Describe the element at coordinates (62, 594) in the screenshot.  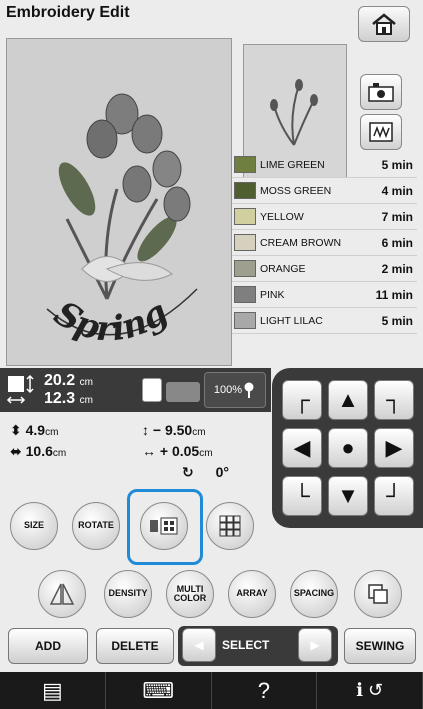
I see `mirror-button` at that location.